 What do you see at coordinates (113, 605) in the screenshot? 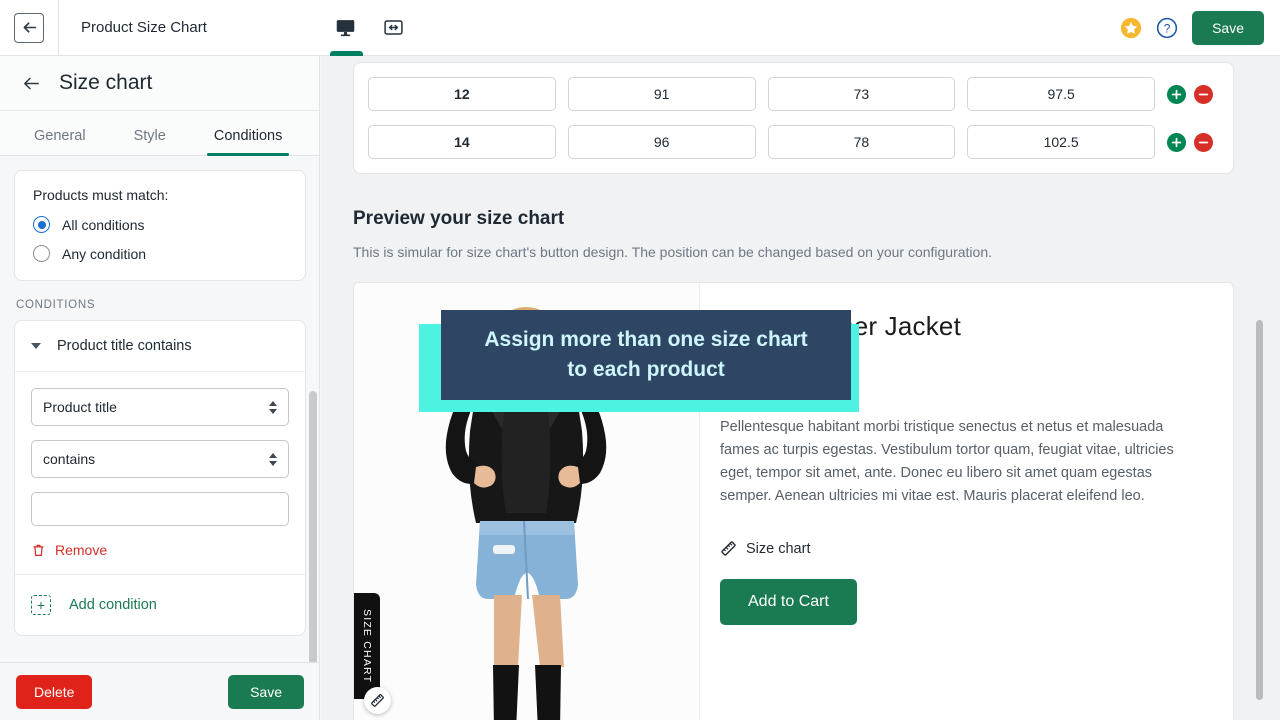
I see `add-condition-label: Add condition` at bounding box center [113, 605].